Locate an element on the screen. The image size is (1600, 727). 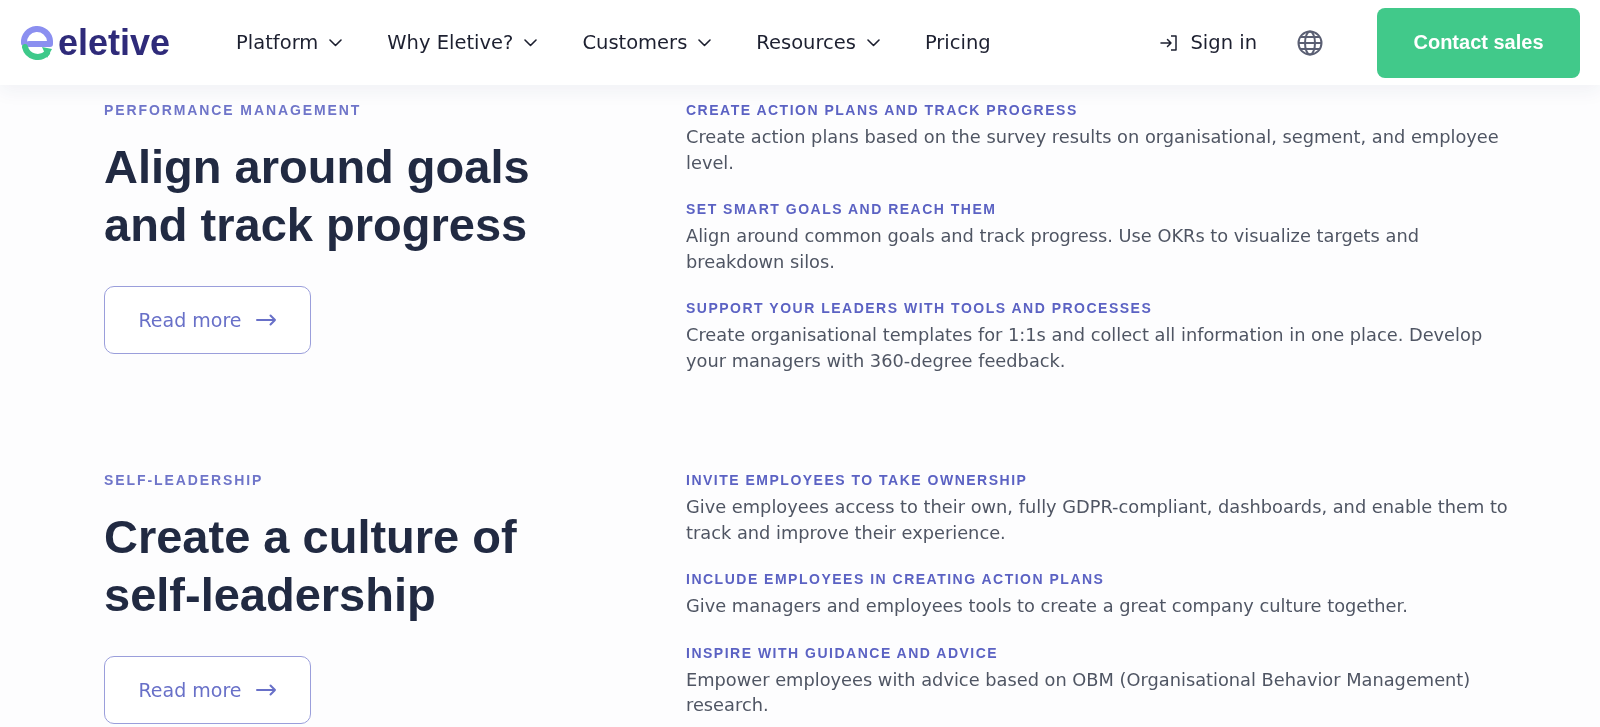
feature-title: INCLUDE EMPLOYEES IN CREATING ACTION PLANS is located at coordinates (896, 579).